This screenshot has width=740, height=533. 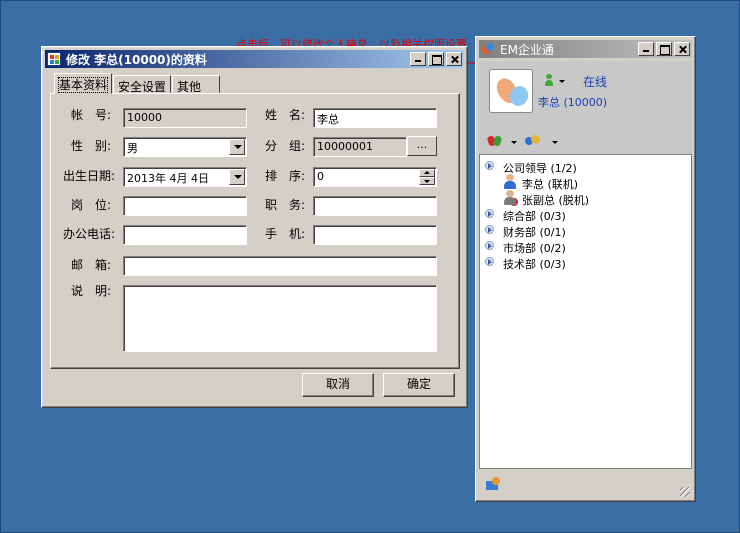 What do you see at coordinates (254, 59) in the screenshot?
I see `dialog-titlebar: 修改 李总(10000)的资料` at bounding box center [254, 59].